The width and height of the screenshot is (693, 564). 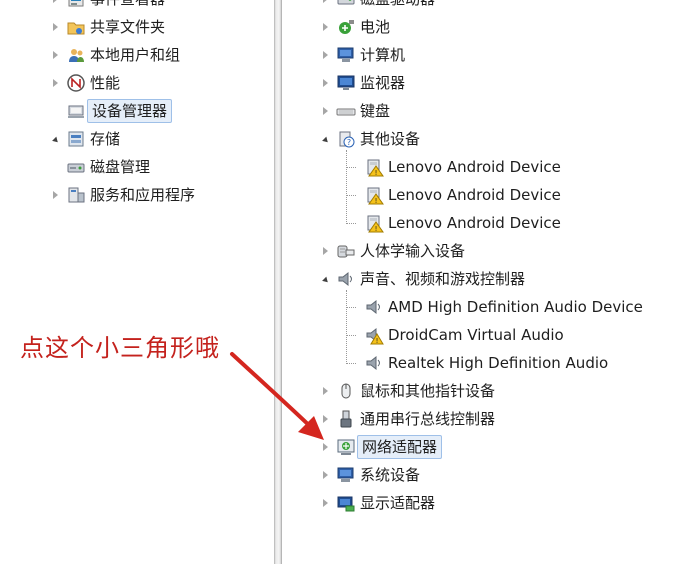 I want to click on tree-node-17: 系统设备, so click(x=369, y=475).